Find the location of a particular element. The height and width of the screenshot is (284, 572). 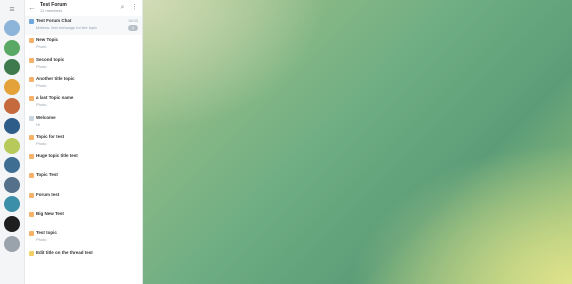

topic-name: Test topic is located at coordinates (46, 233).